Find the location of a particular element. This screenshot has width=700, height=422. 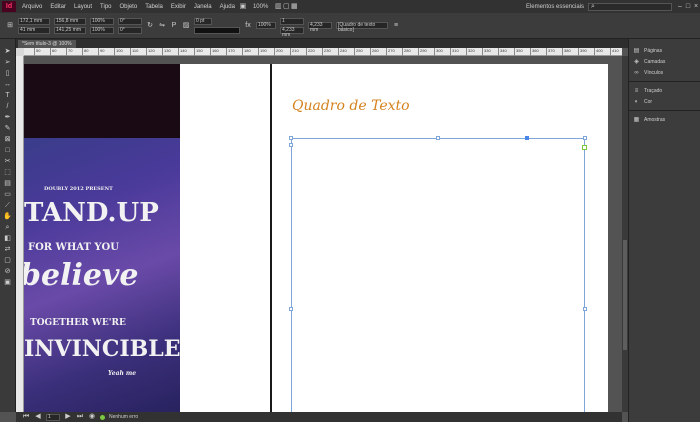

formatting-icon: ▢ is located at coordinates (7, 260).